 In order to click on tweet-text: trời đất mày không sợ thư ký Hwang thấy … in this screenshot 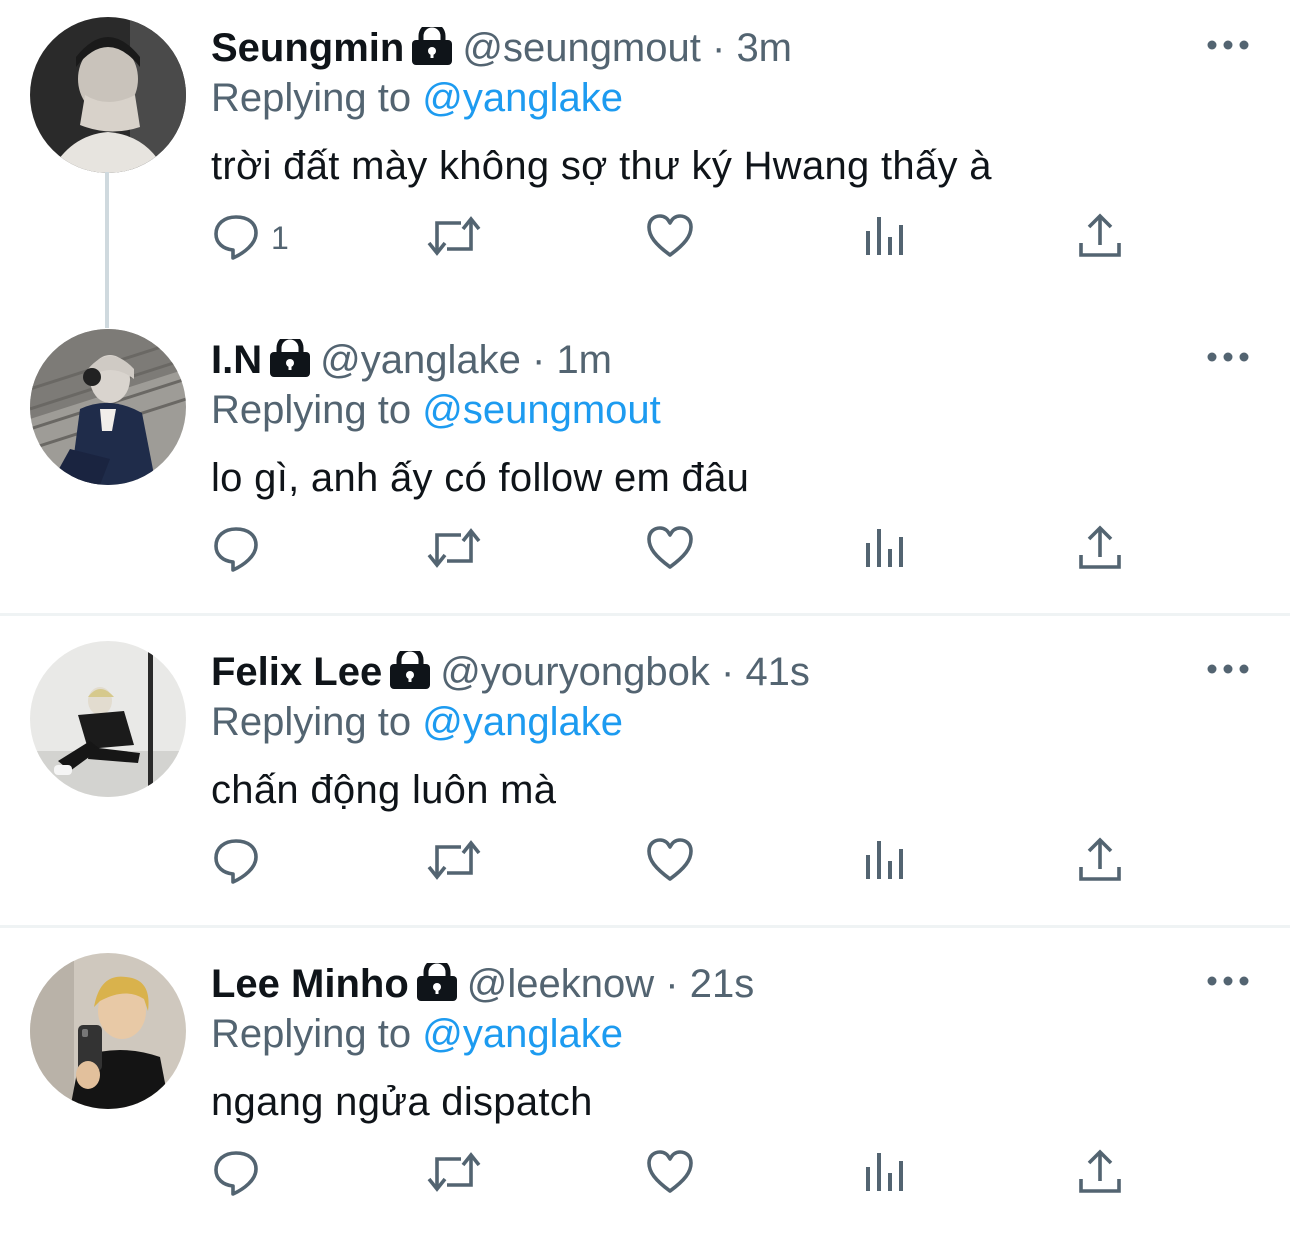, I will do `click(601, 166)`.